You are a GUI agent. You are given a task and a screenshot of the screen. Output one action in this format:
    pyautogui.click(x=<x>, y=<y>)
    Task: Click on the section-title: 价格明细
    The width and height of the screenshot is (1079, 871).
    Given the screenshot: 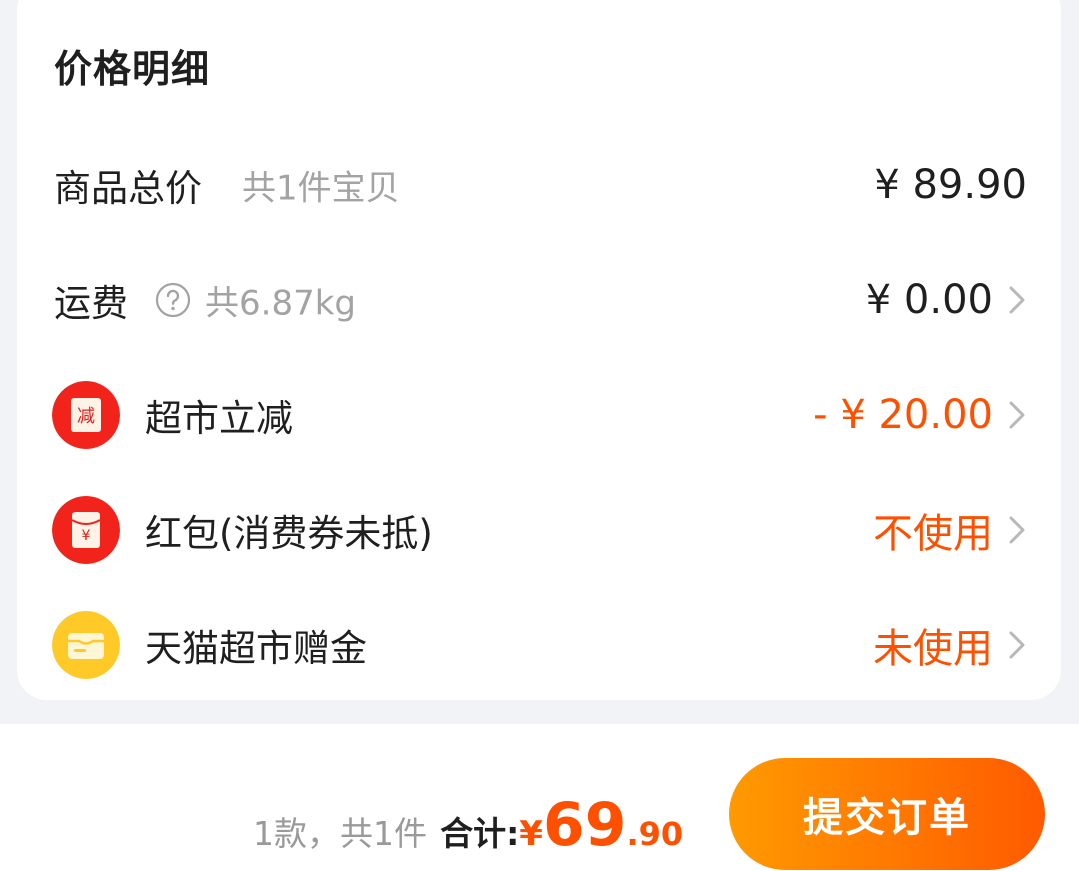 What is the action you would take?
    pyautogui.click(x=132, y=69)
    